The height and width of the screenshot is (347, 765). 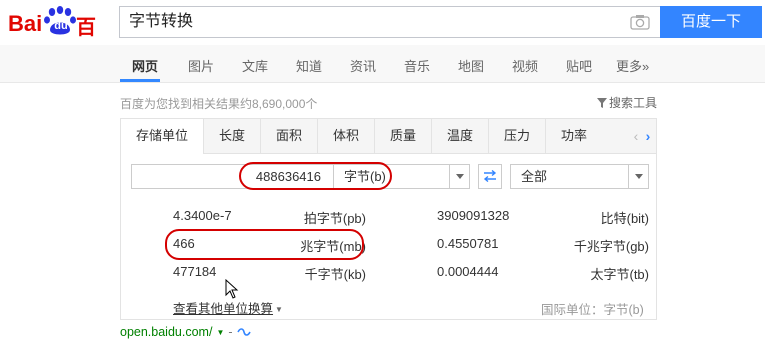 I want to click on tab-video: 视频, so click(x=525, y=65).